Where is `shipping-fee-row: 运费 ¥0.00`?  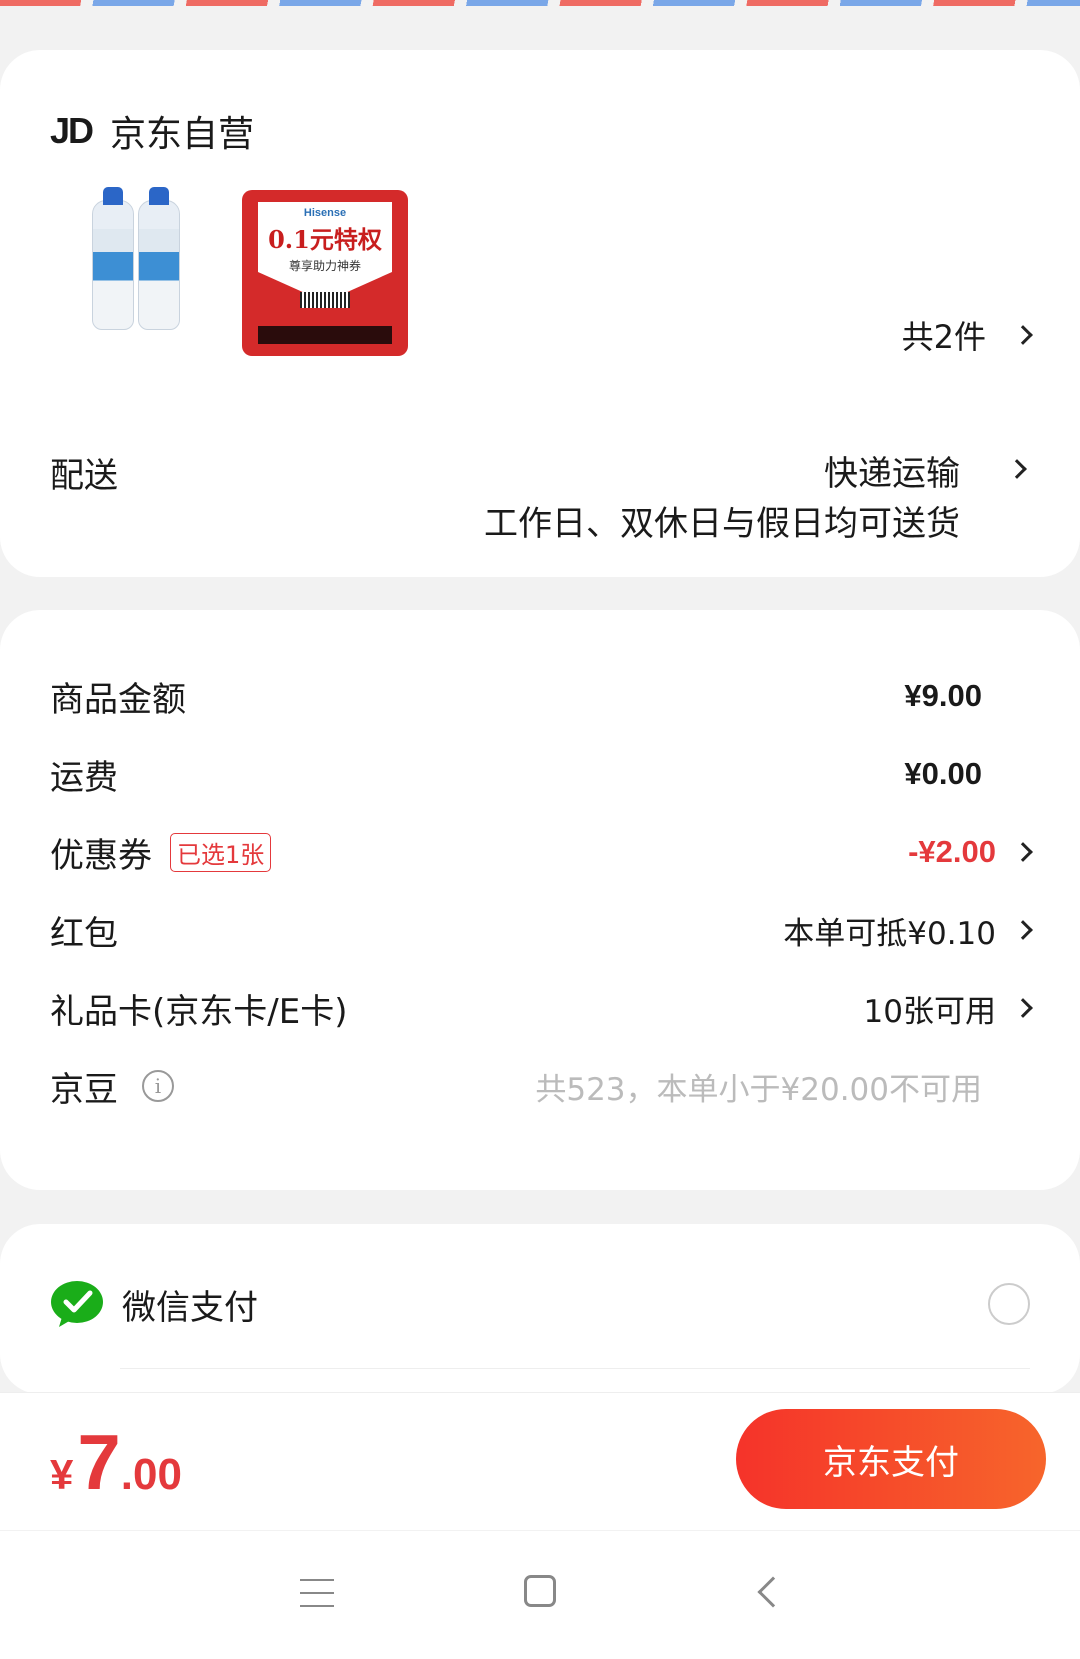
shipping-fee-row: 运费 ¥0.00 is located at coordinates (540, 774).